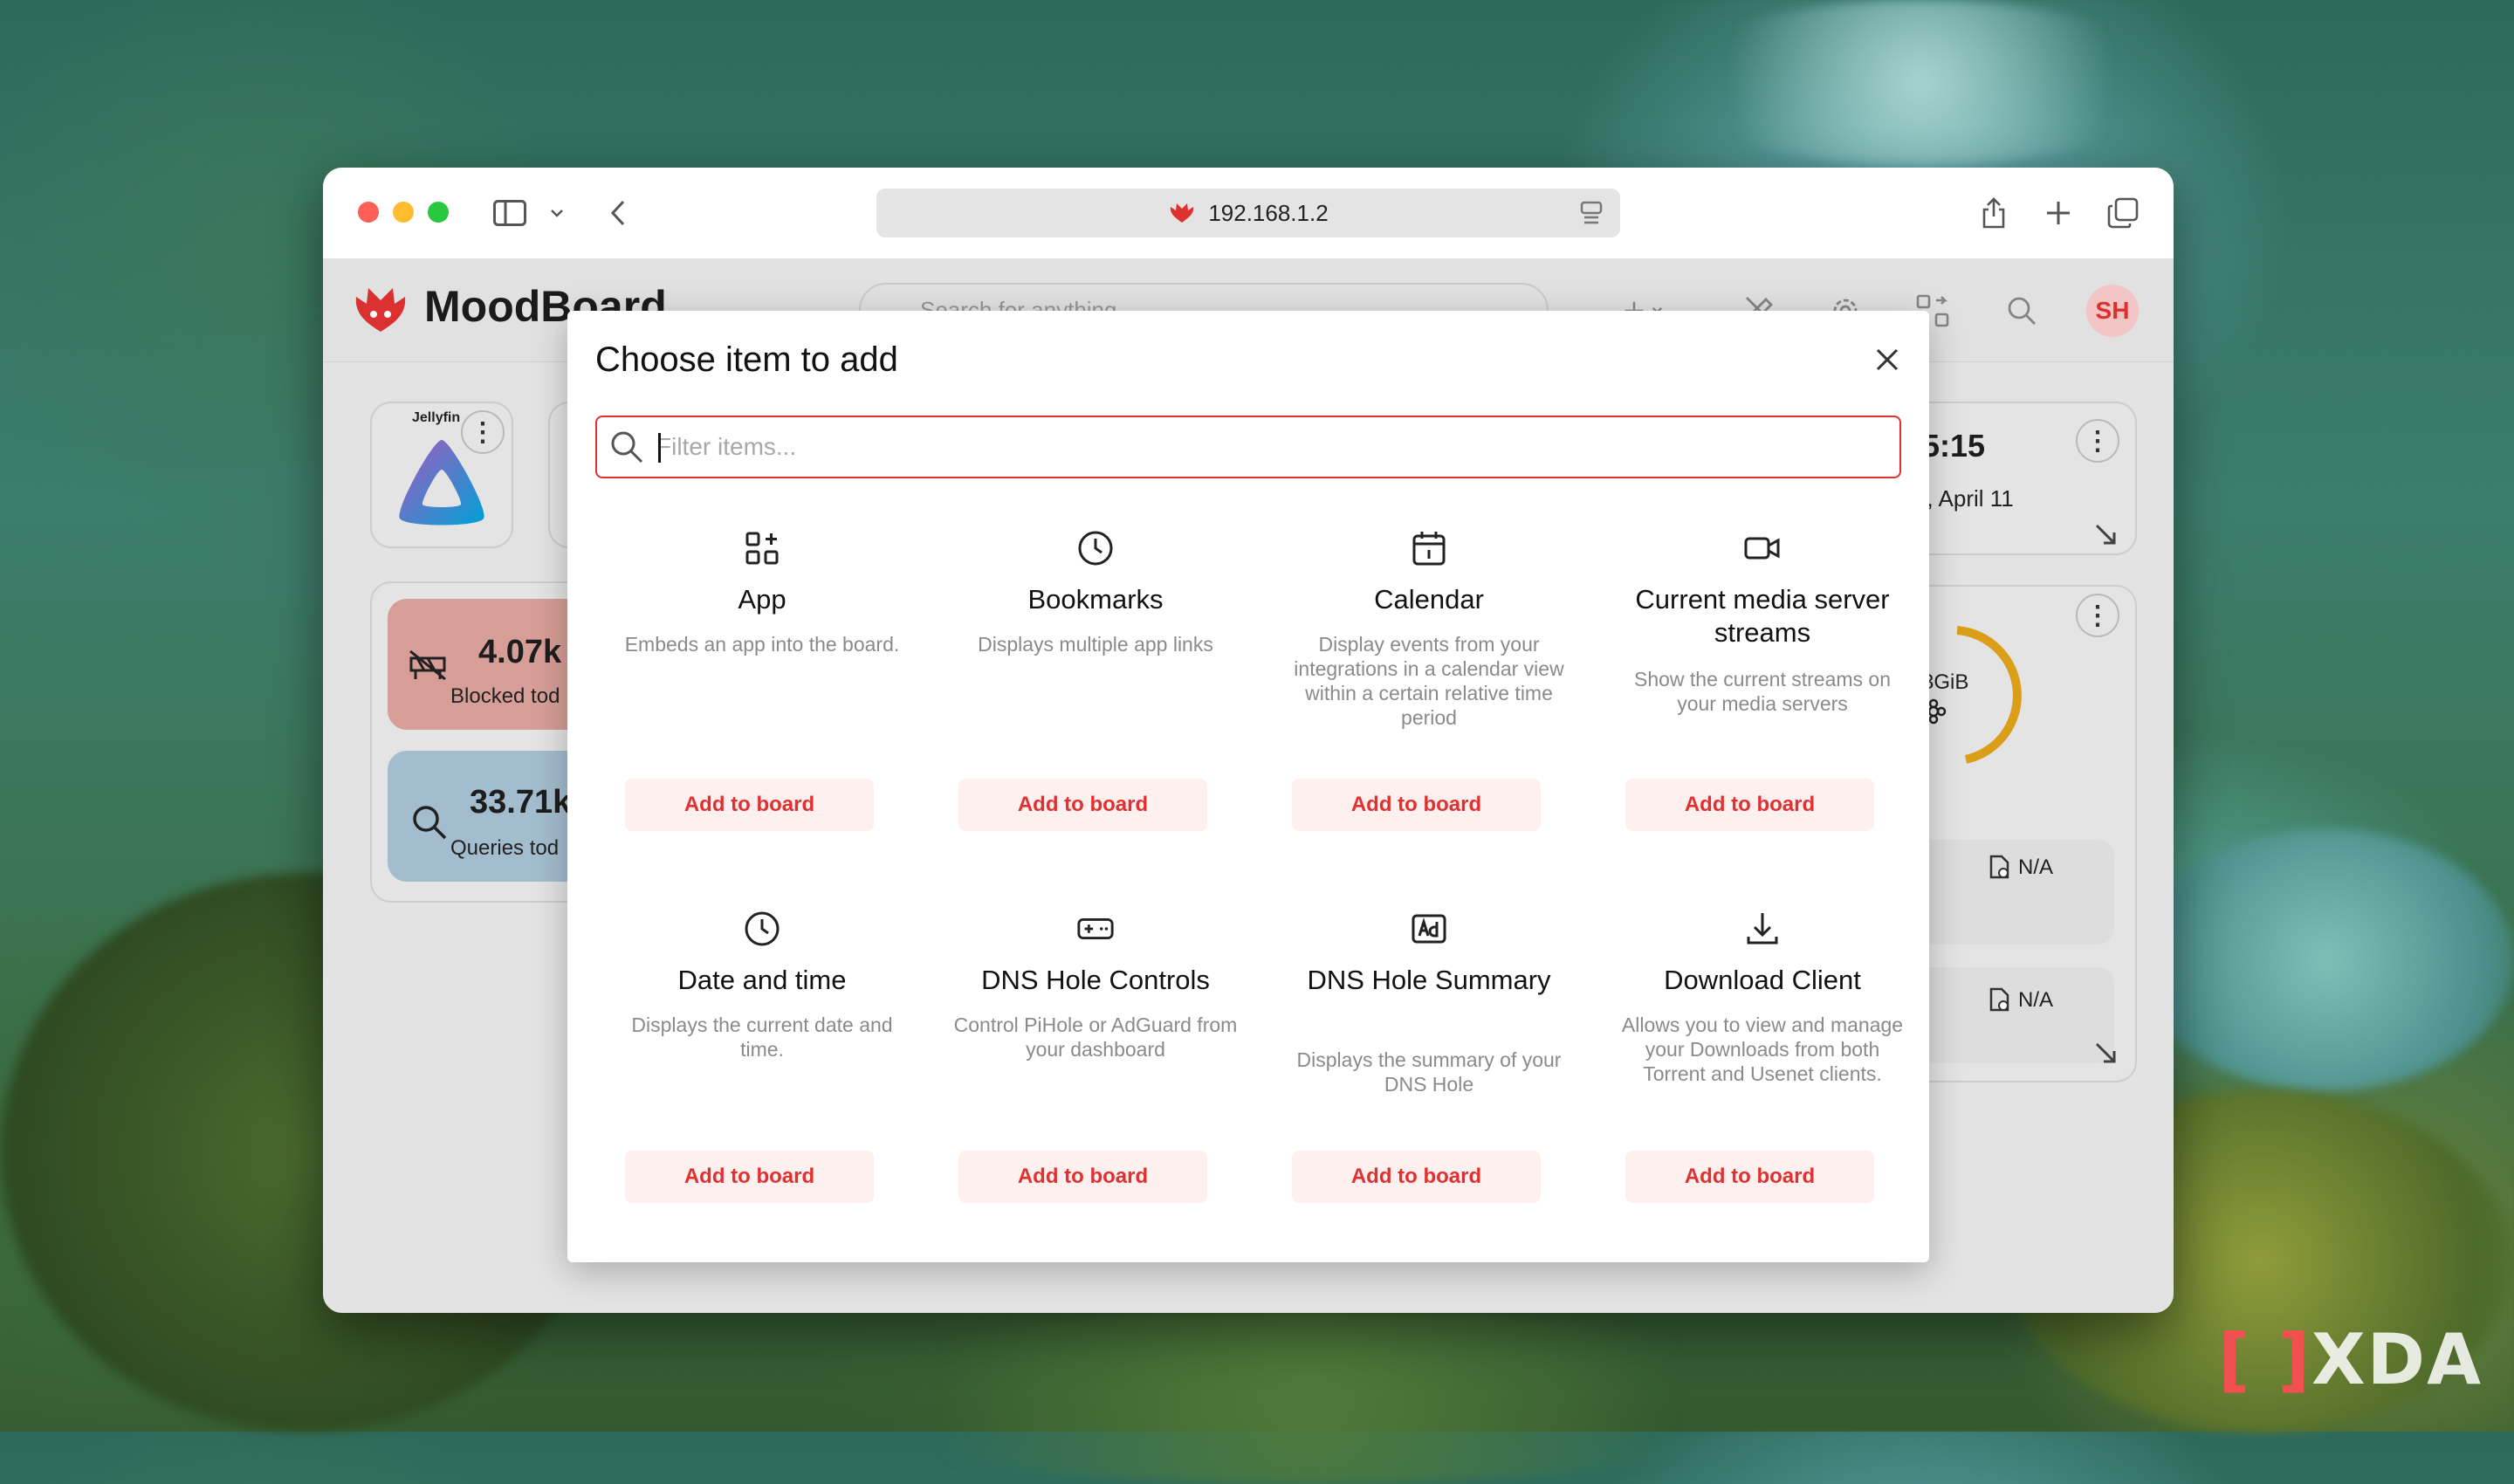  I want to click on share-icon, so click(1994, 213).